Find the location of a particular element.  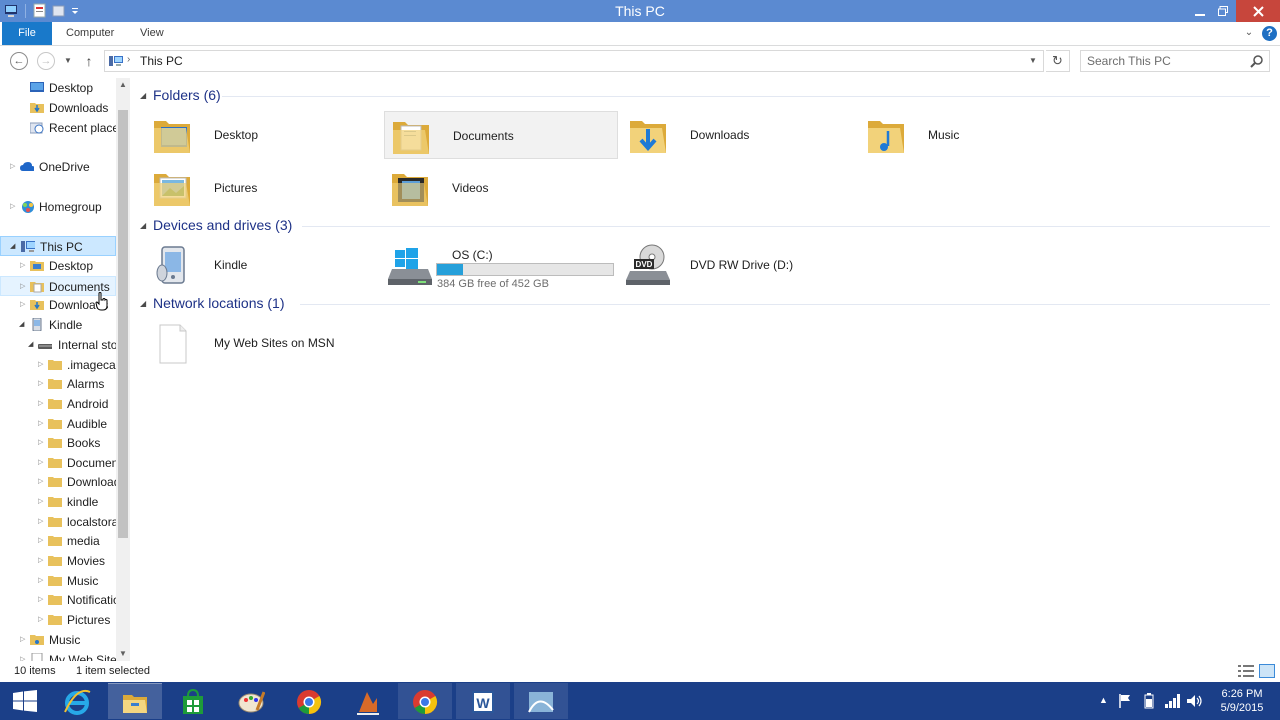

scroll-down-icon: ▼ is located at coordinates (123, 654).